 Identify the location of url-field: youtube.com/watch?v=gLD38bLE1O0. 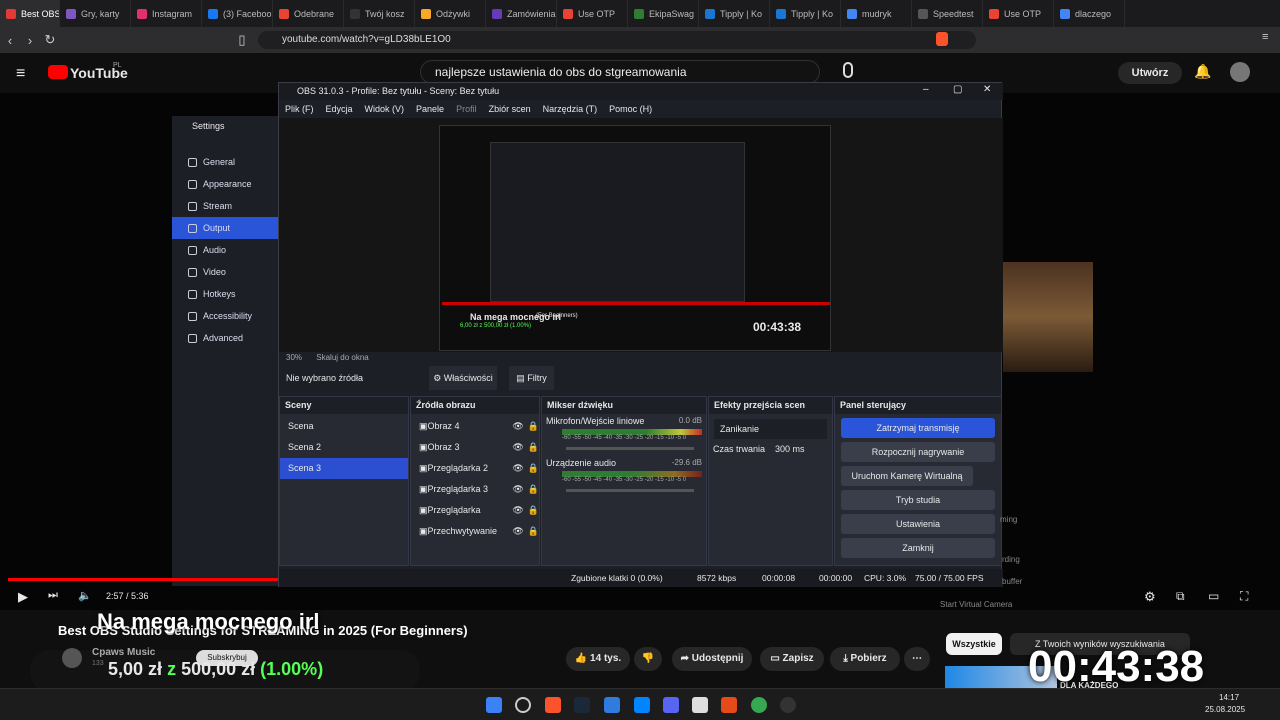
(617, 40).